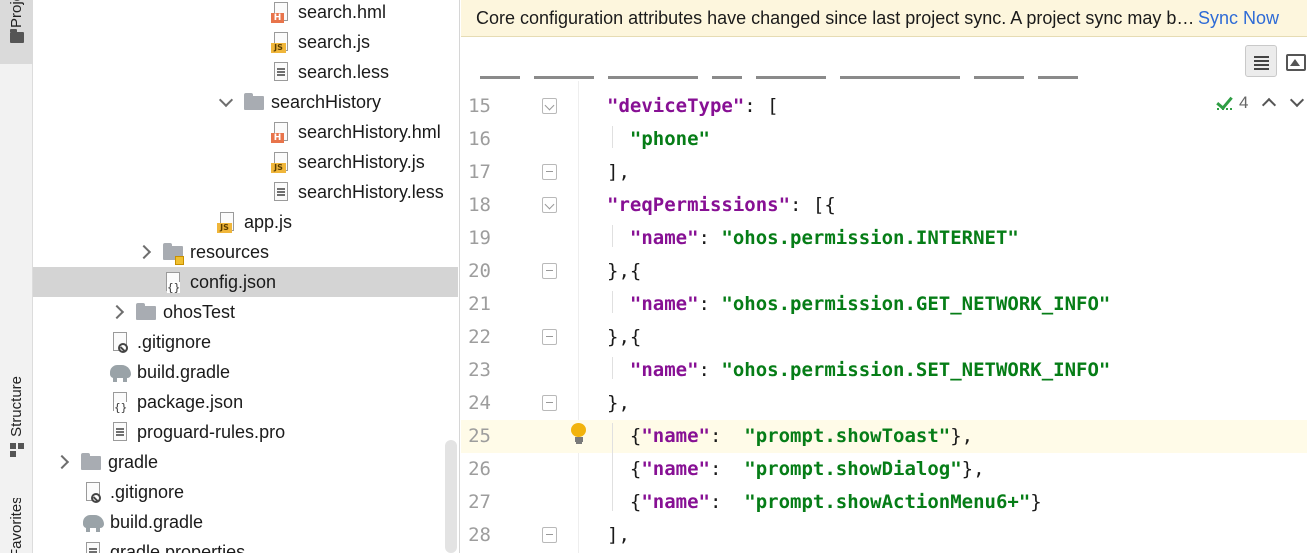  What do you see at coordinates (246, 402) in the screenshot?
I see `tree-item-package-json: {} package.json` at bounding box center [246, 402].